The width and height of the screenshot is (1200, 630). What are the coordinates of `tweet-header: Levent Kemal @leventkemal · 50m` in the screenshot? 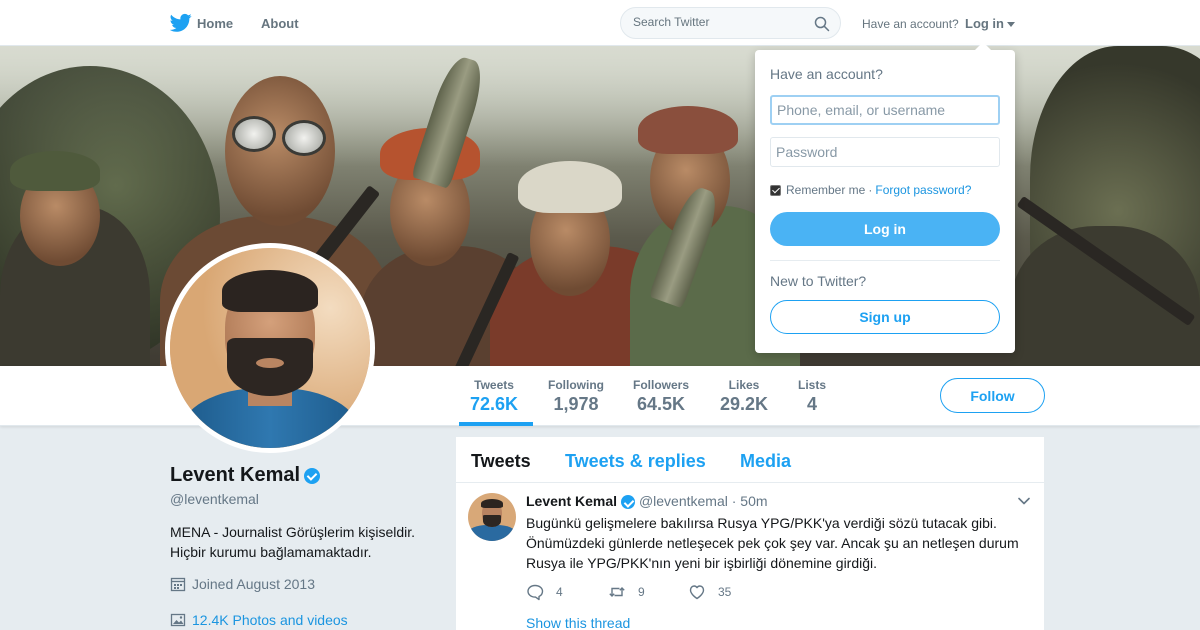 It's located at (647, 501).